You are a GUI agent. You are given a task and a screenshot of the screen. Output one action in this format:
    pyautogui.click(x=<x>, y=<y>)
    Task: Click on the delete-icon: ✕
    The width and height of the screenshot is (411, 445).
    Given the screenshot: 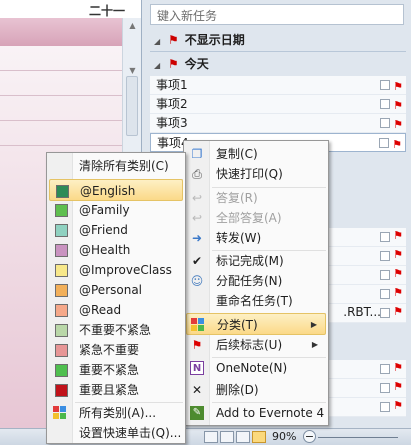 What is the action you would take?
    pyautogui.click(x=197, y=390)
    